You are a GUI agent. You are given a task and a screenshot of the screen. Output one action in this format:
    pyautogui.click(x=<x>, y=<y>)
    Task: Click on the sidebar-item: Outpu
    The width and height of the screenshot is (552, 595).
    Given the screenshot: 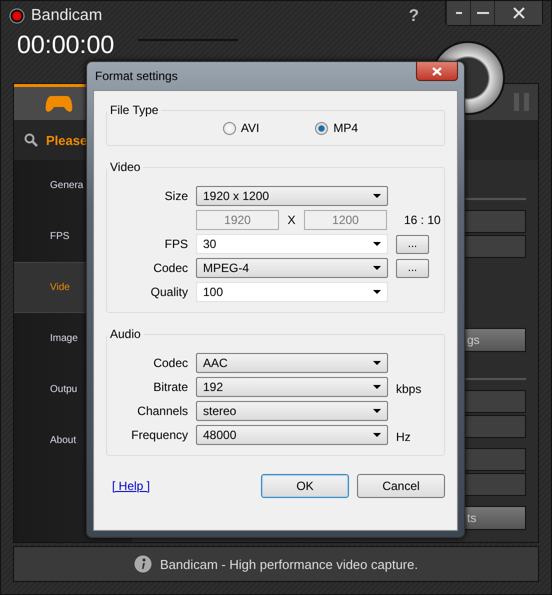 What is the action you would take?
    pyautogui.click(x=64, y=389)
    